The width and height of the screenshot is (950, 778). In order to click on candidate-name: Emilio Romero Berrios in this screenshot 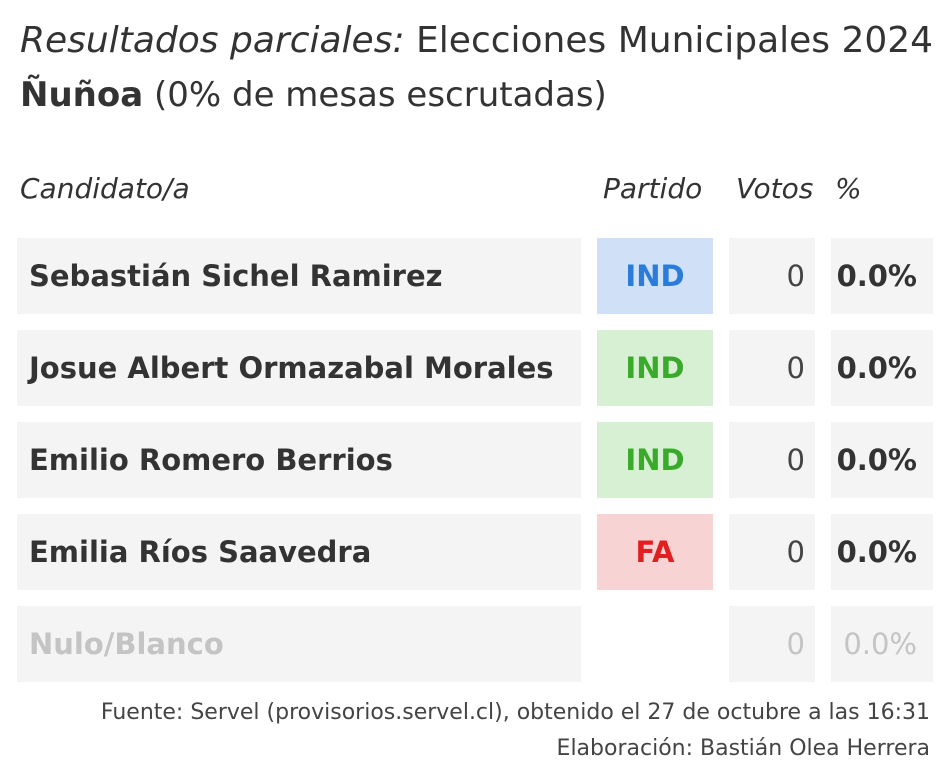, I will do `click(299, 460)`.